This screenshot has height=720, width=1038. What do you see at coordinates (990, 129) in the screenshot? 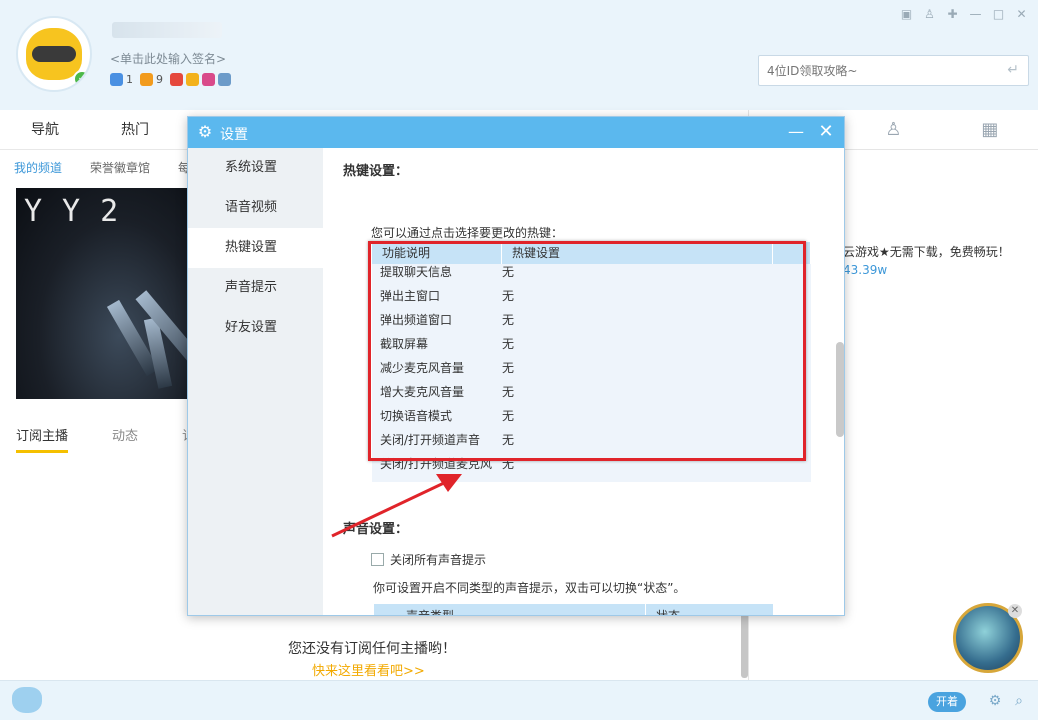
I see `apps-grid-icon: ▦` at bounding box center [990, 129].